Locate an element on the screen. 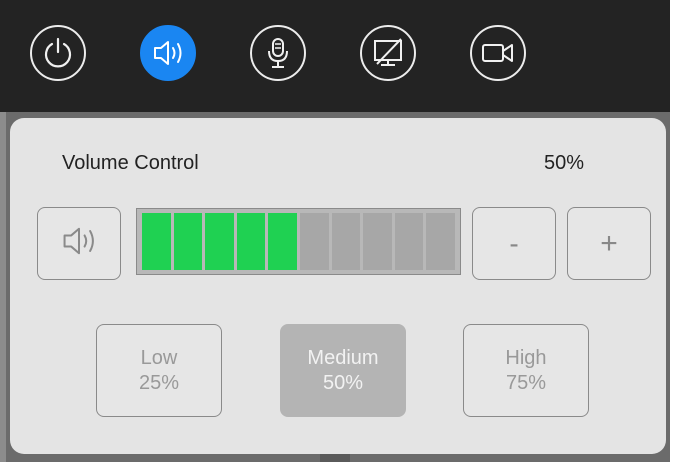 Image resolution: width=674 pixels, height=462 pixels. preset-low-button: Low 25% is located at coordinates (159, 370).